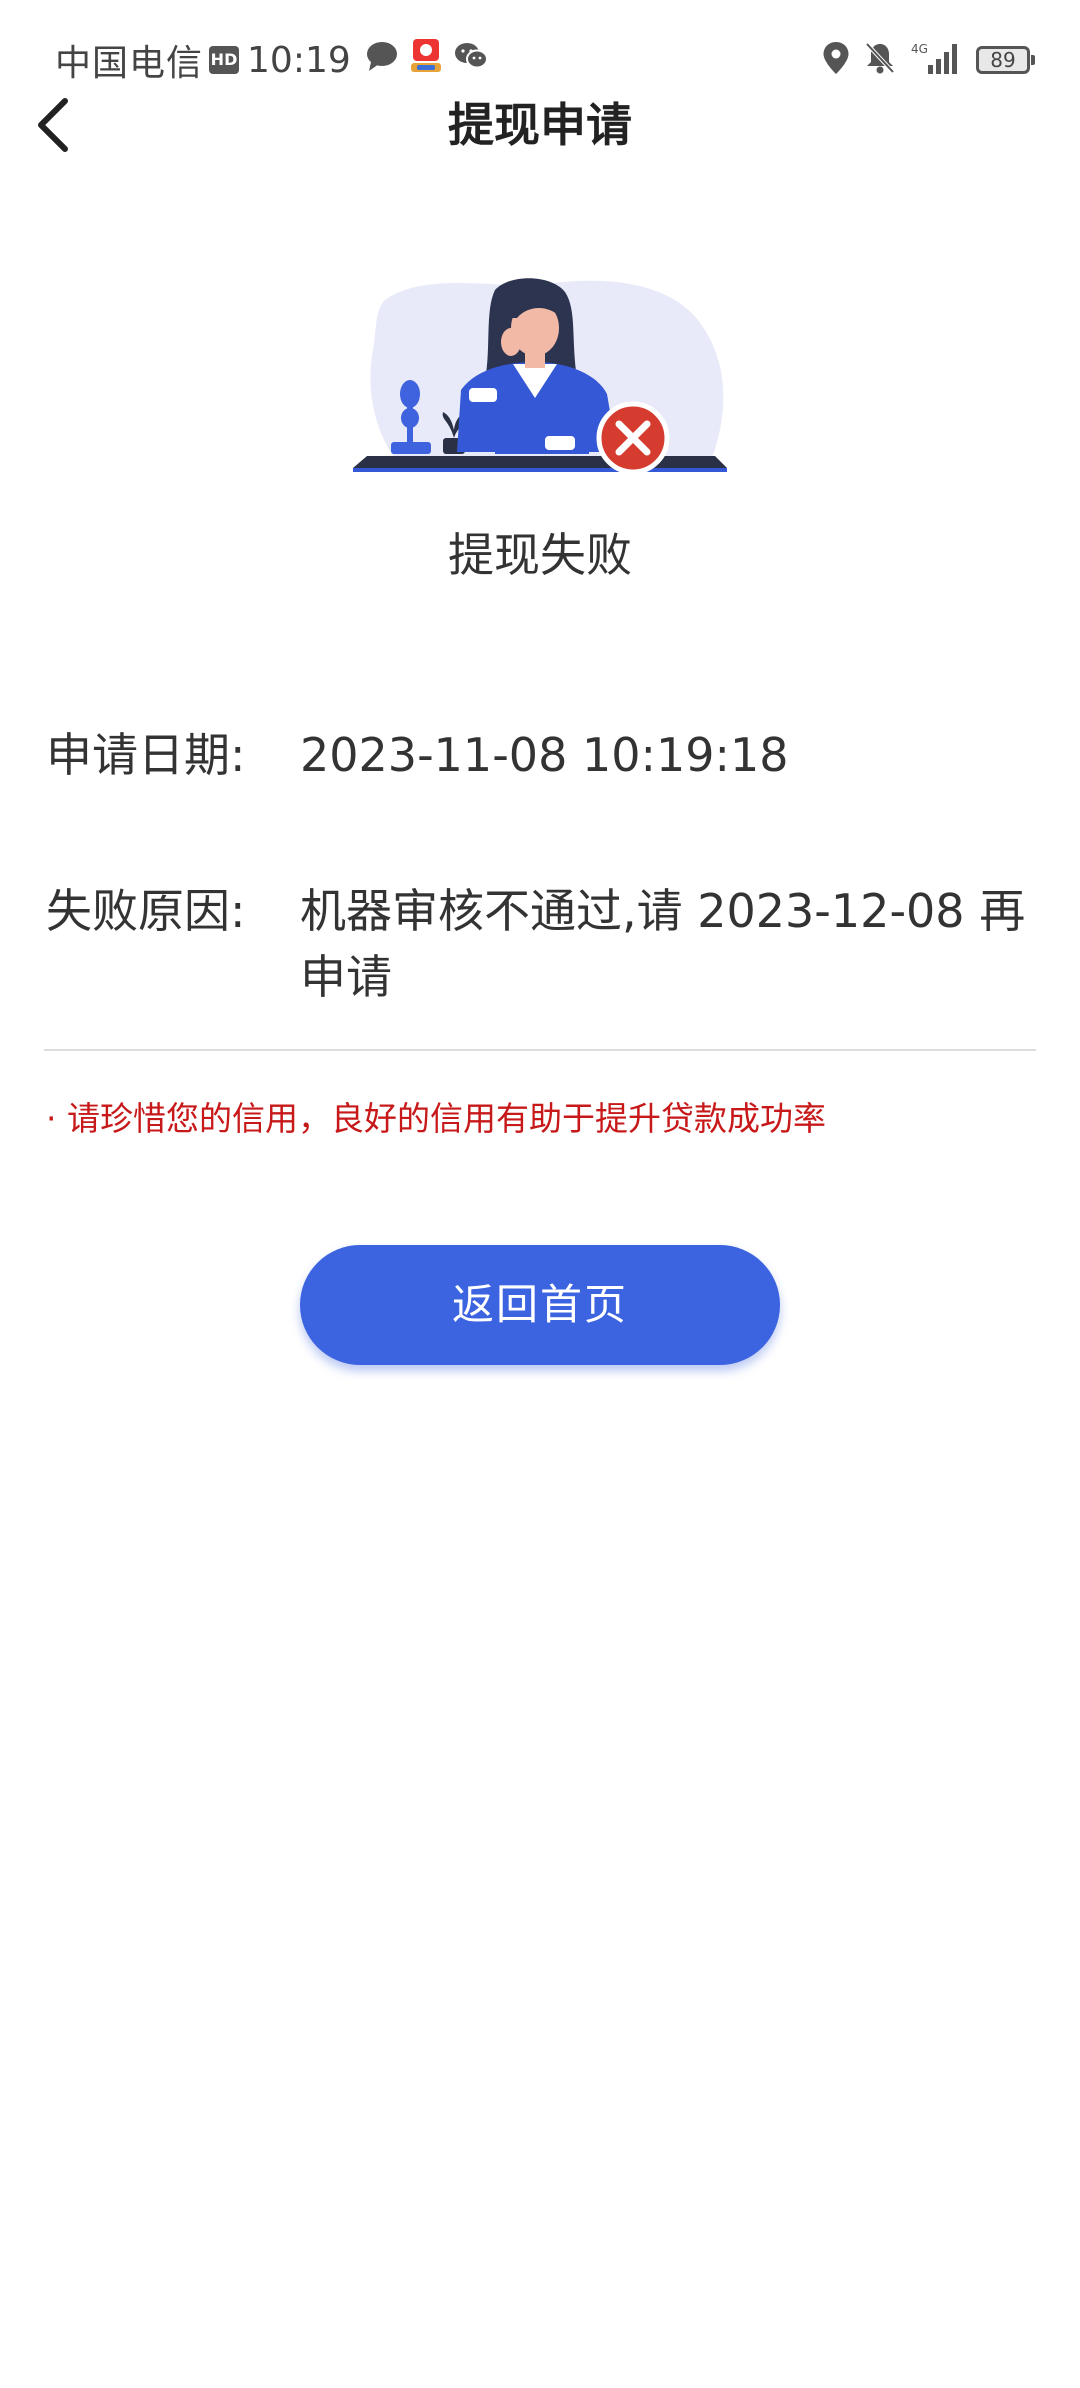 The image size is (1080, 2388). Describe the element at coordinates (146, 755) in the screenshot. I see `apply-date-label: 申请日期:` at that location.